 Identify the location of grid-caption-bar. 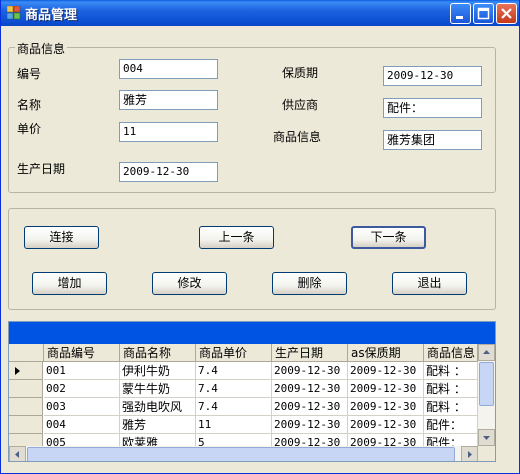
(252, 333).